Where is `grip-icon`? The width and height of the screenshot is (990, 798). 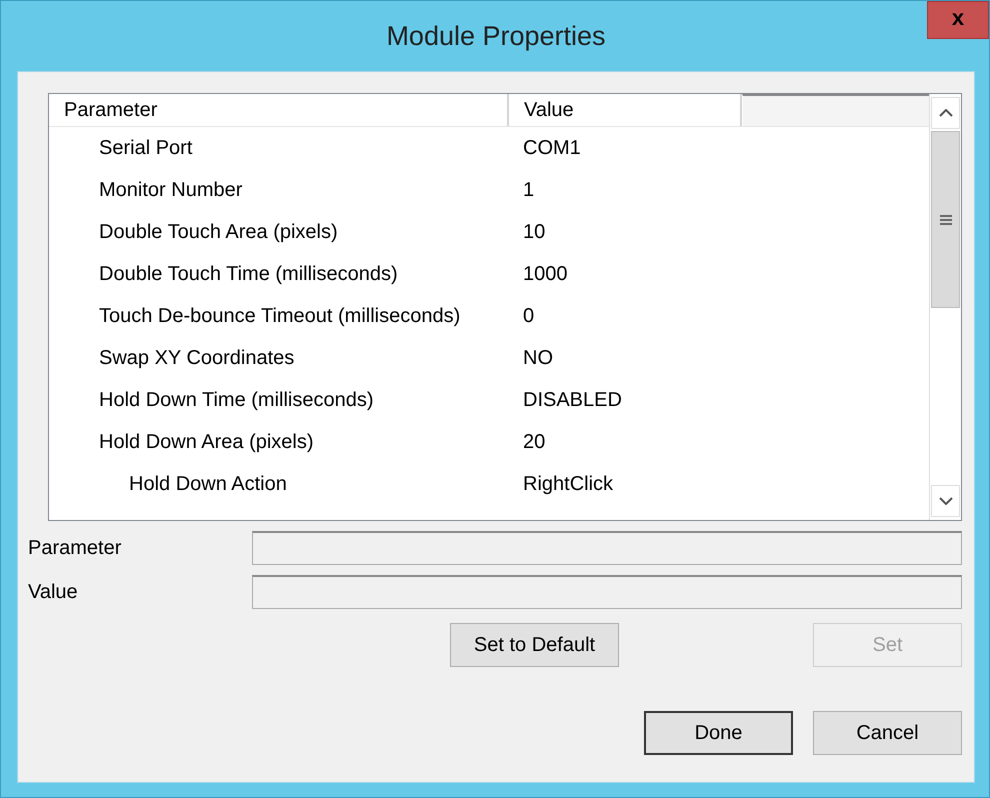
grip-icon is located at coordinates (946, 220).